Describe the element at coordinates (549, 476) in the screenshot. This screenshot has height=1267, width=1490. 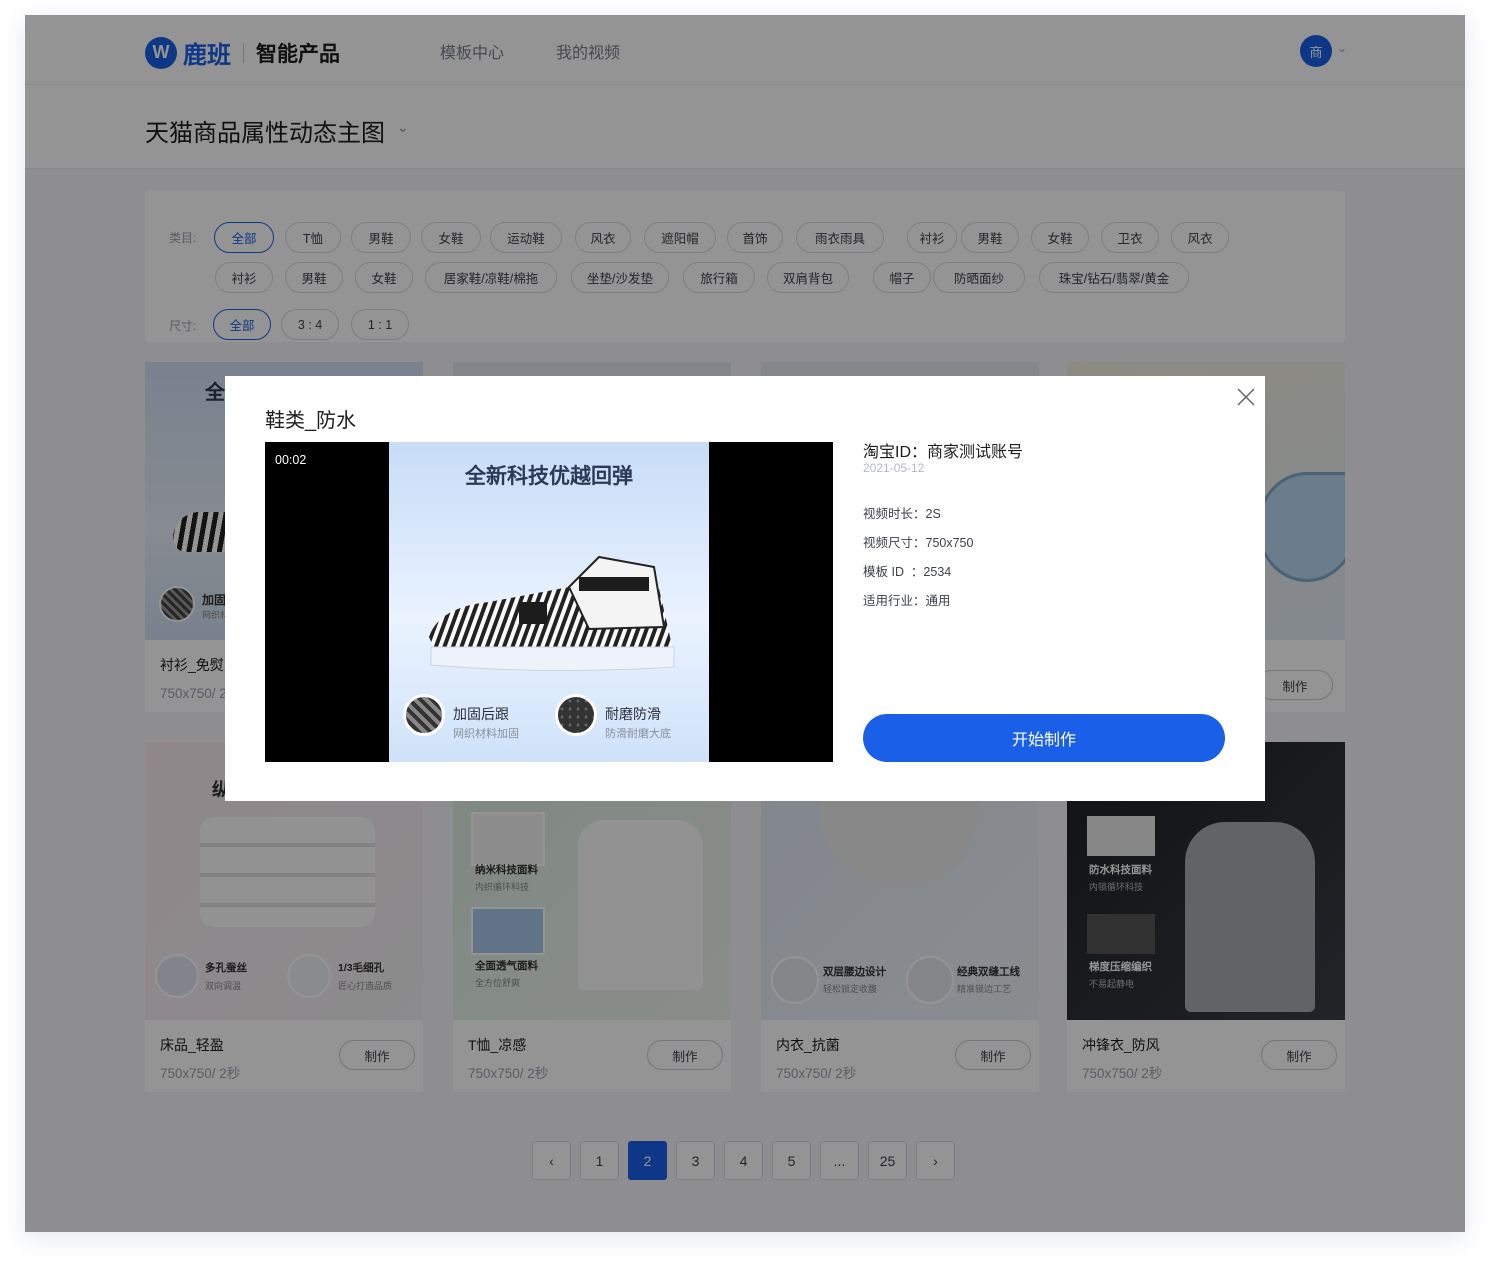
I see `video-headline: 全新科技优越回弹` at that location.